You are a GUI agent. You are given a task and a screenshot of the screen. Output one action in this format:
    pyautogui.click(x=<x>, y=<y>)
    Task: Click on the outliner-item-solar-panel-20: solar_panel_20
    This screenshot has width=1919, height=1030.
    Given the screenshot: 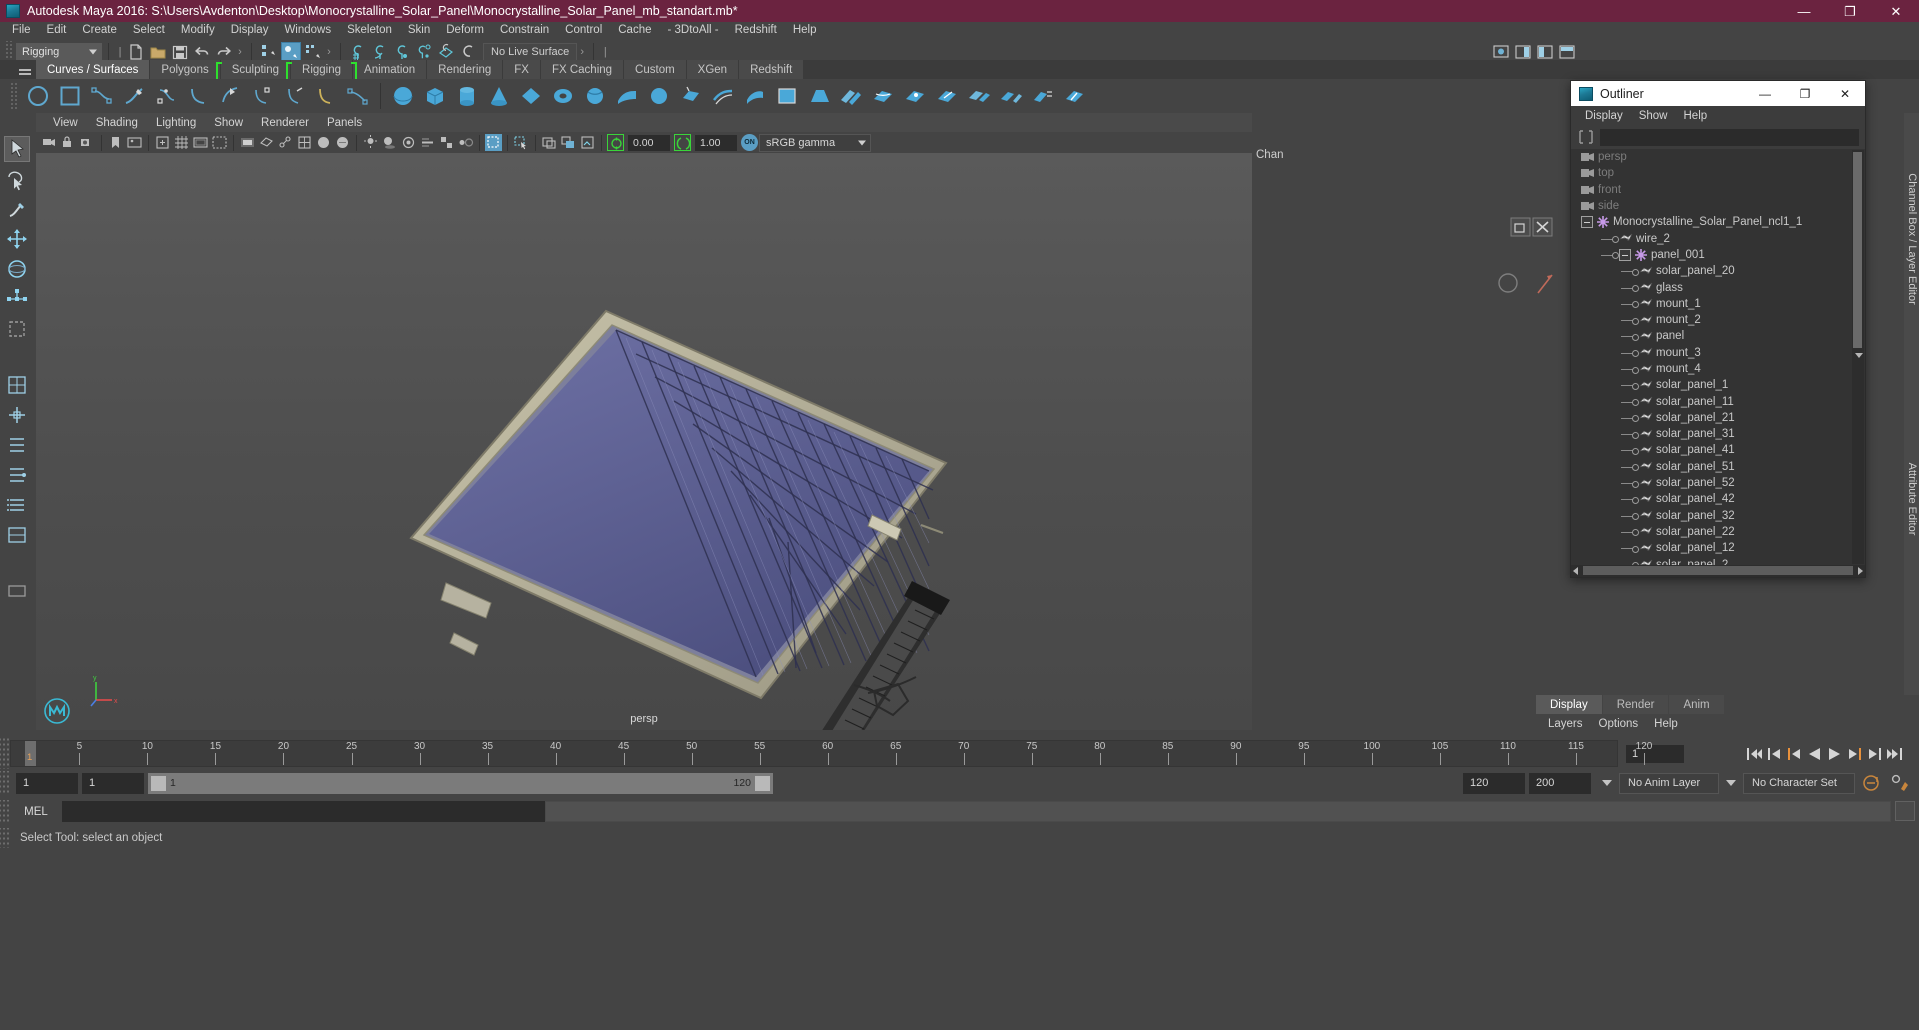 What is the action you would take?
    pyautogui.click(x=1711, y=271)
    